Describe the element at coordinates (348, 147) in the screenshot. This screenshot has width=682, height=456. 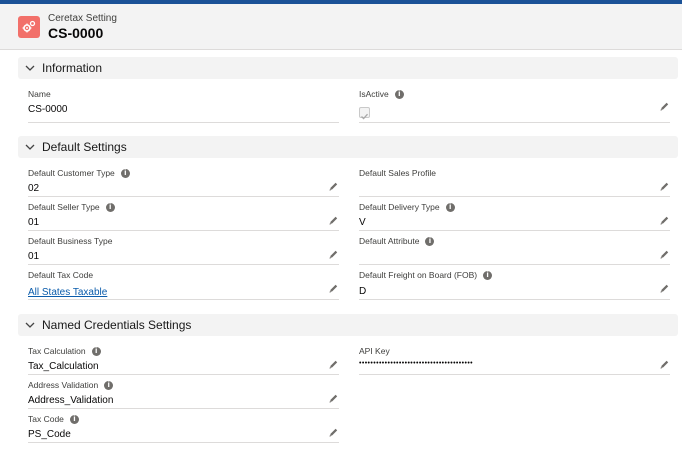
I see `section-default-settings-header: Default Settings` at that location.